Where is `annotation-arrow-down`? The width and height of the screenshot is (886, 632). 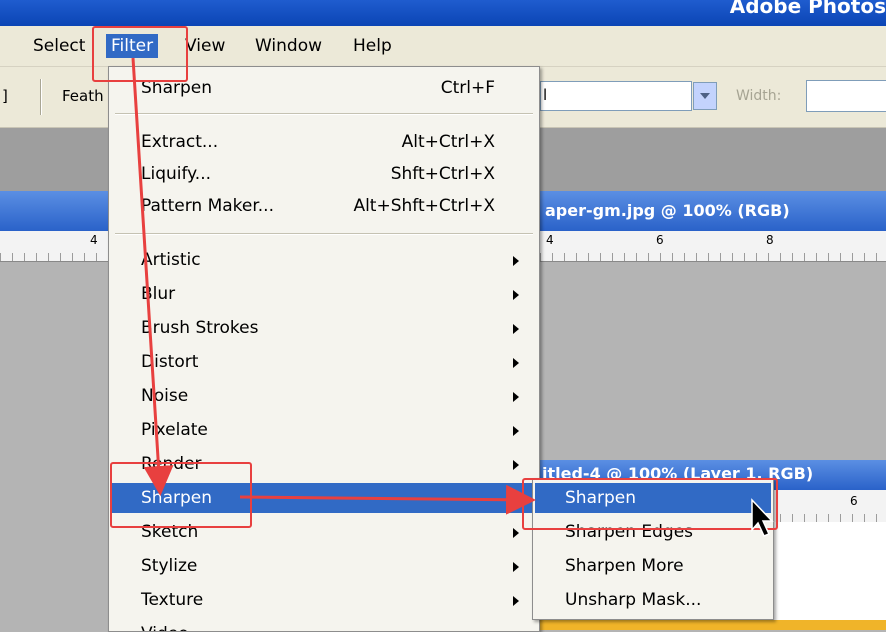
annotation-arrow-down is located at coordinates (152, 276).